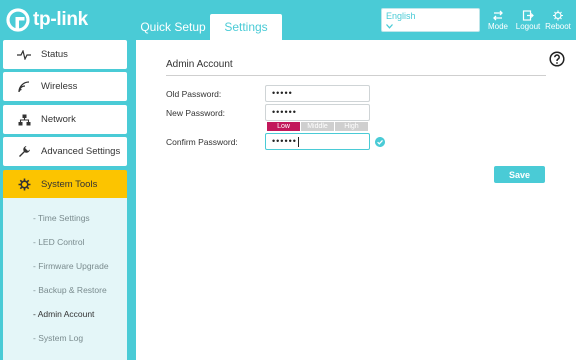  What do you see at coordinates (519, 174) in the screenshot?
I see `save-button: Save` at bounding box center [519, 174].